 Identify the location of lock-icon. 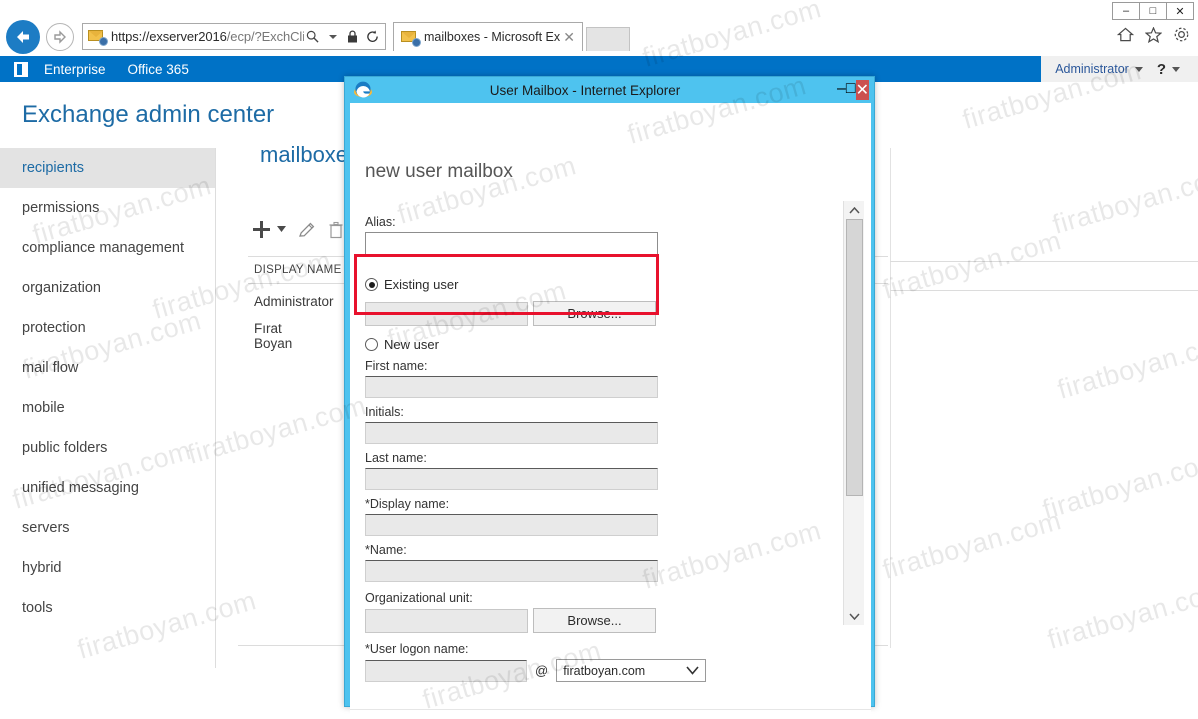
(352, 37).